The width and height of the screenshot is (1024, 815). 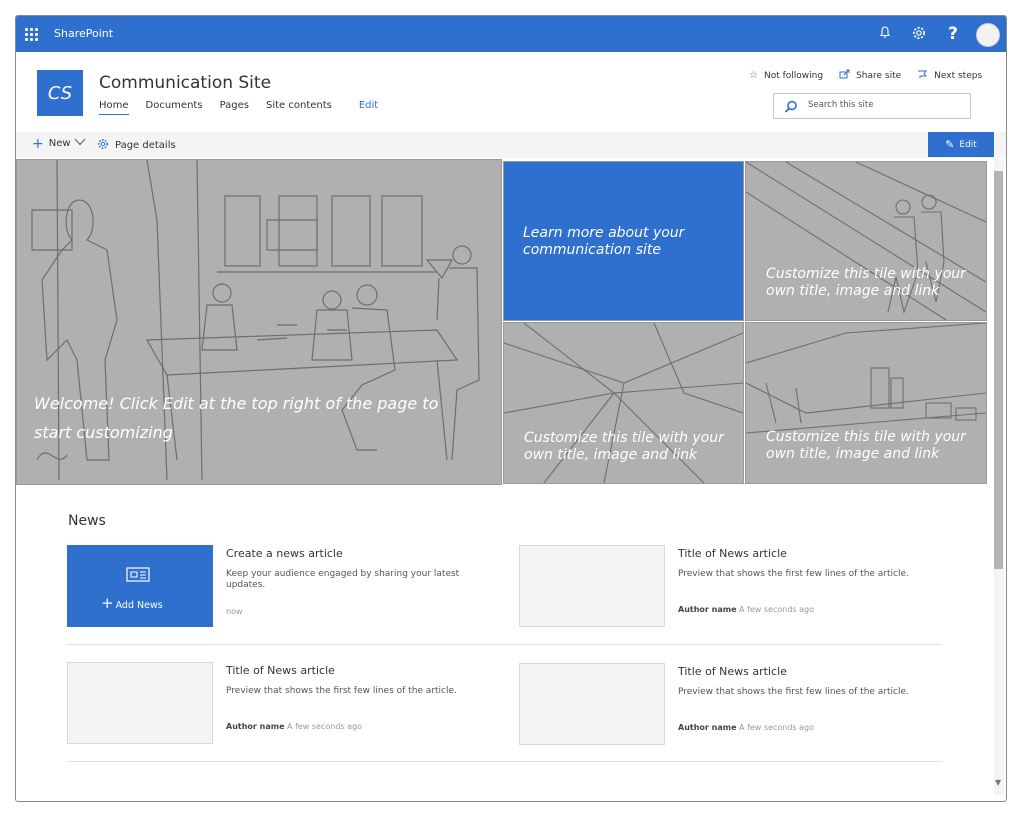 What do you see at coordinates (114, 107) in the screenshot?
I see `nav-home: Home` at bounding box center [114, 107].